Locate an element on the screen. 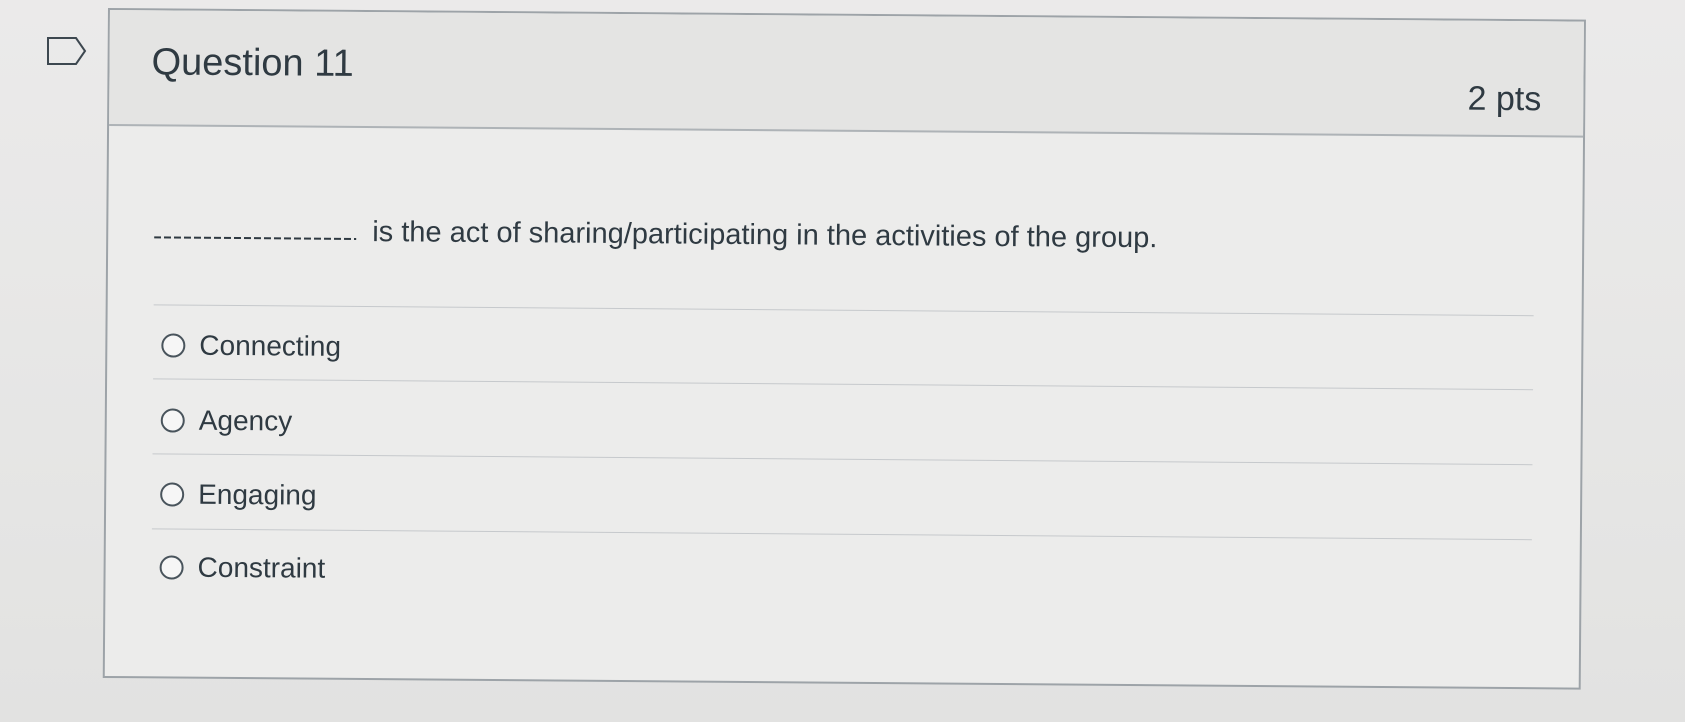 The height and width of the screenshot is (722, 1685). answer-label: Agency is located at coordinates (245, 420).